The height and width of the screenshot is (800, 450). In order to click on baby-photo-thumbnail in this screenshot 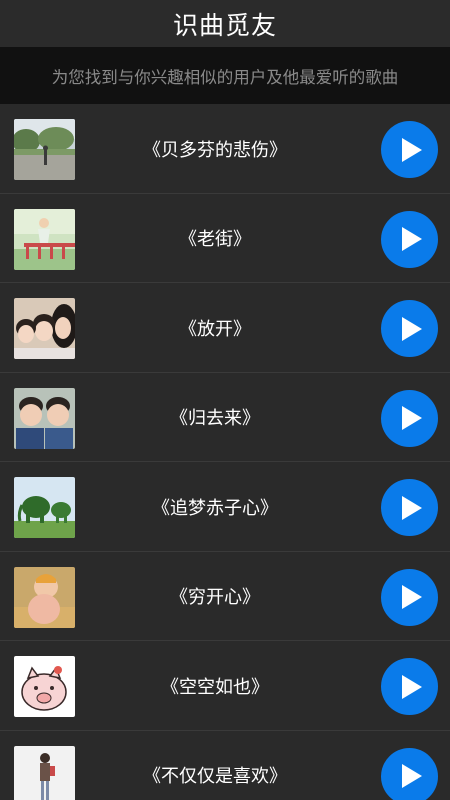, I will do `click(44, 597)`.